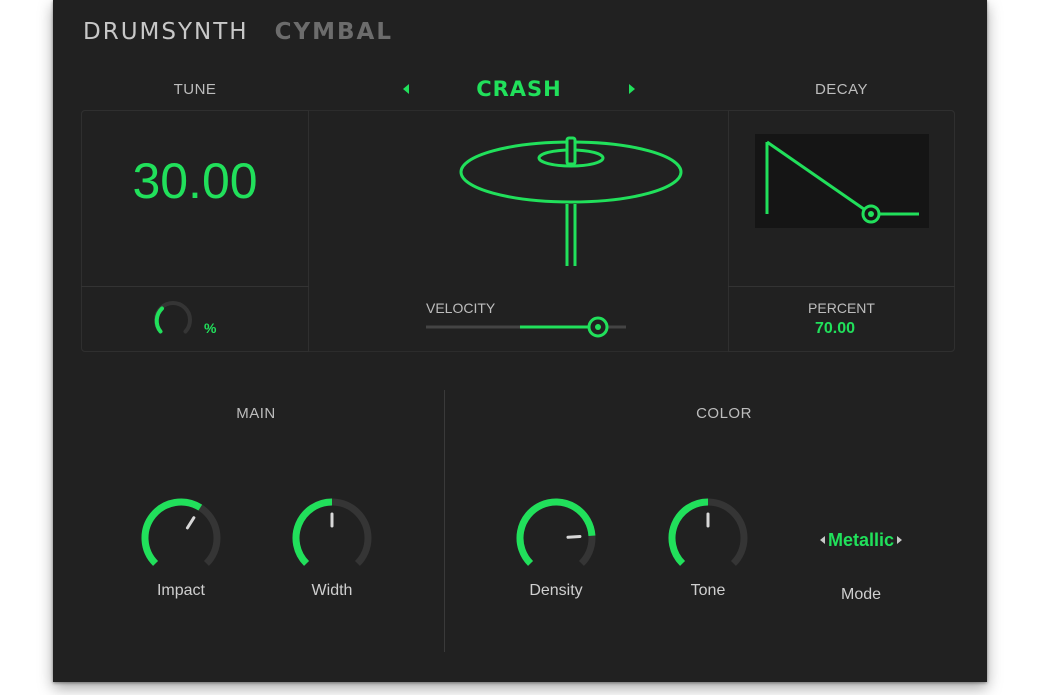 The image size is (1040, 695). What do you see at coordinates (526, 327) in the screenshot?
I see `velocity-slider` at bounding box center [526, 327].